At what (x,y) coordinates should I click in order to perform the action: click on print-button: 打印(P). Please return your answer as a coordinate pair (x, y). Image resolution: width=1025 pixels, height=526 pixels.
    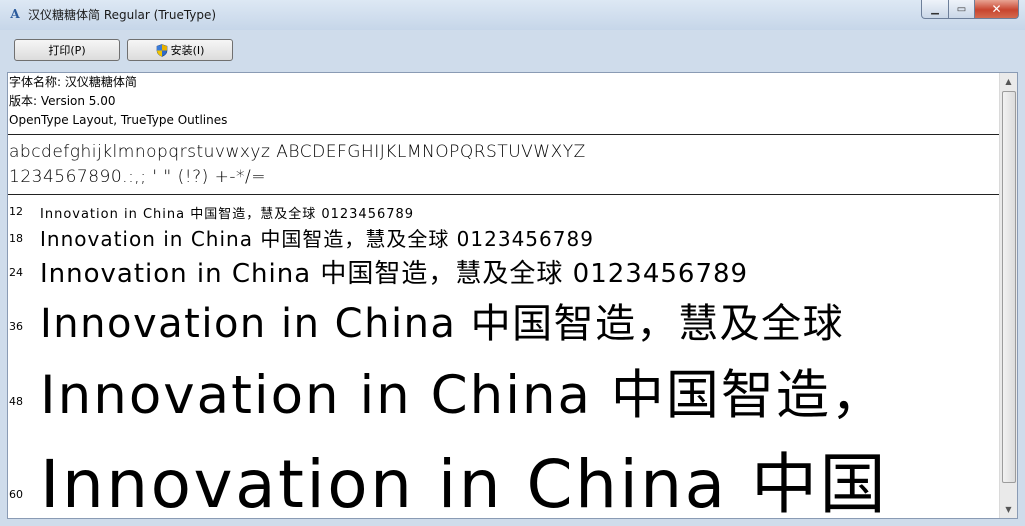
    Looking at the image, I should click on (67, 50).